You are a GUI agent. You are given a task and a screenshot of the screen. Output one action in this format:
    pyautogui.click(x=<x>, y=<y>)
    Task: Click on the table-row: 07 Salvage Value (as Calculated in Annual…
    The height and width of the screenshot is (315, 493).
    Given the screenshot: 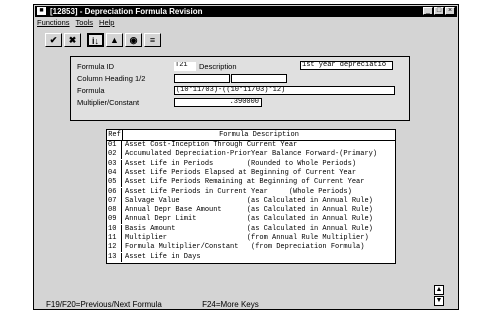 What is the action you would take?
    pyautogui.click(x=251, y=201)
    